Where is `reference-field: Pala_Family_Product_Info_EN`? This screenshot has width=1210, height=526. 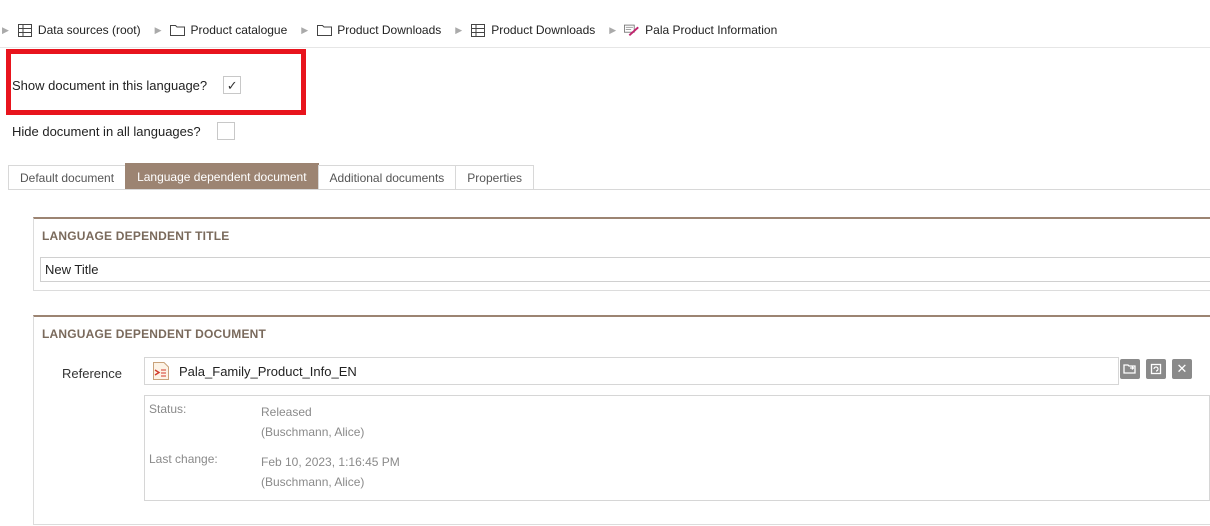
reference-field: Pala_Family_Product_Info_EN is located at coordinates (631, 371).